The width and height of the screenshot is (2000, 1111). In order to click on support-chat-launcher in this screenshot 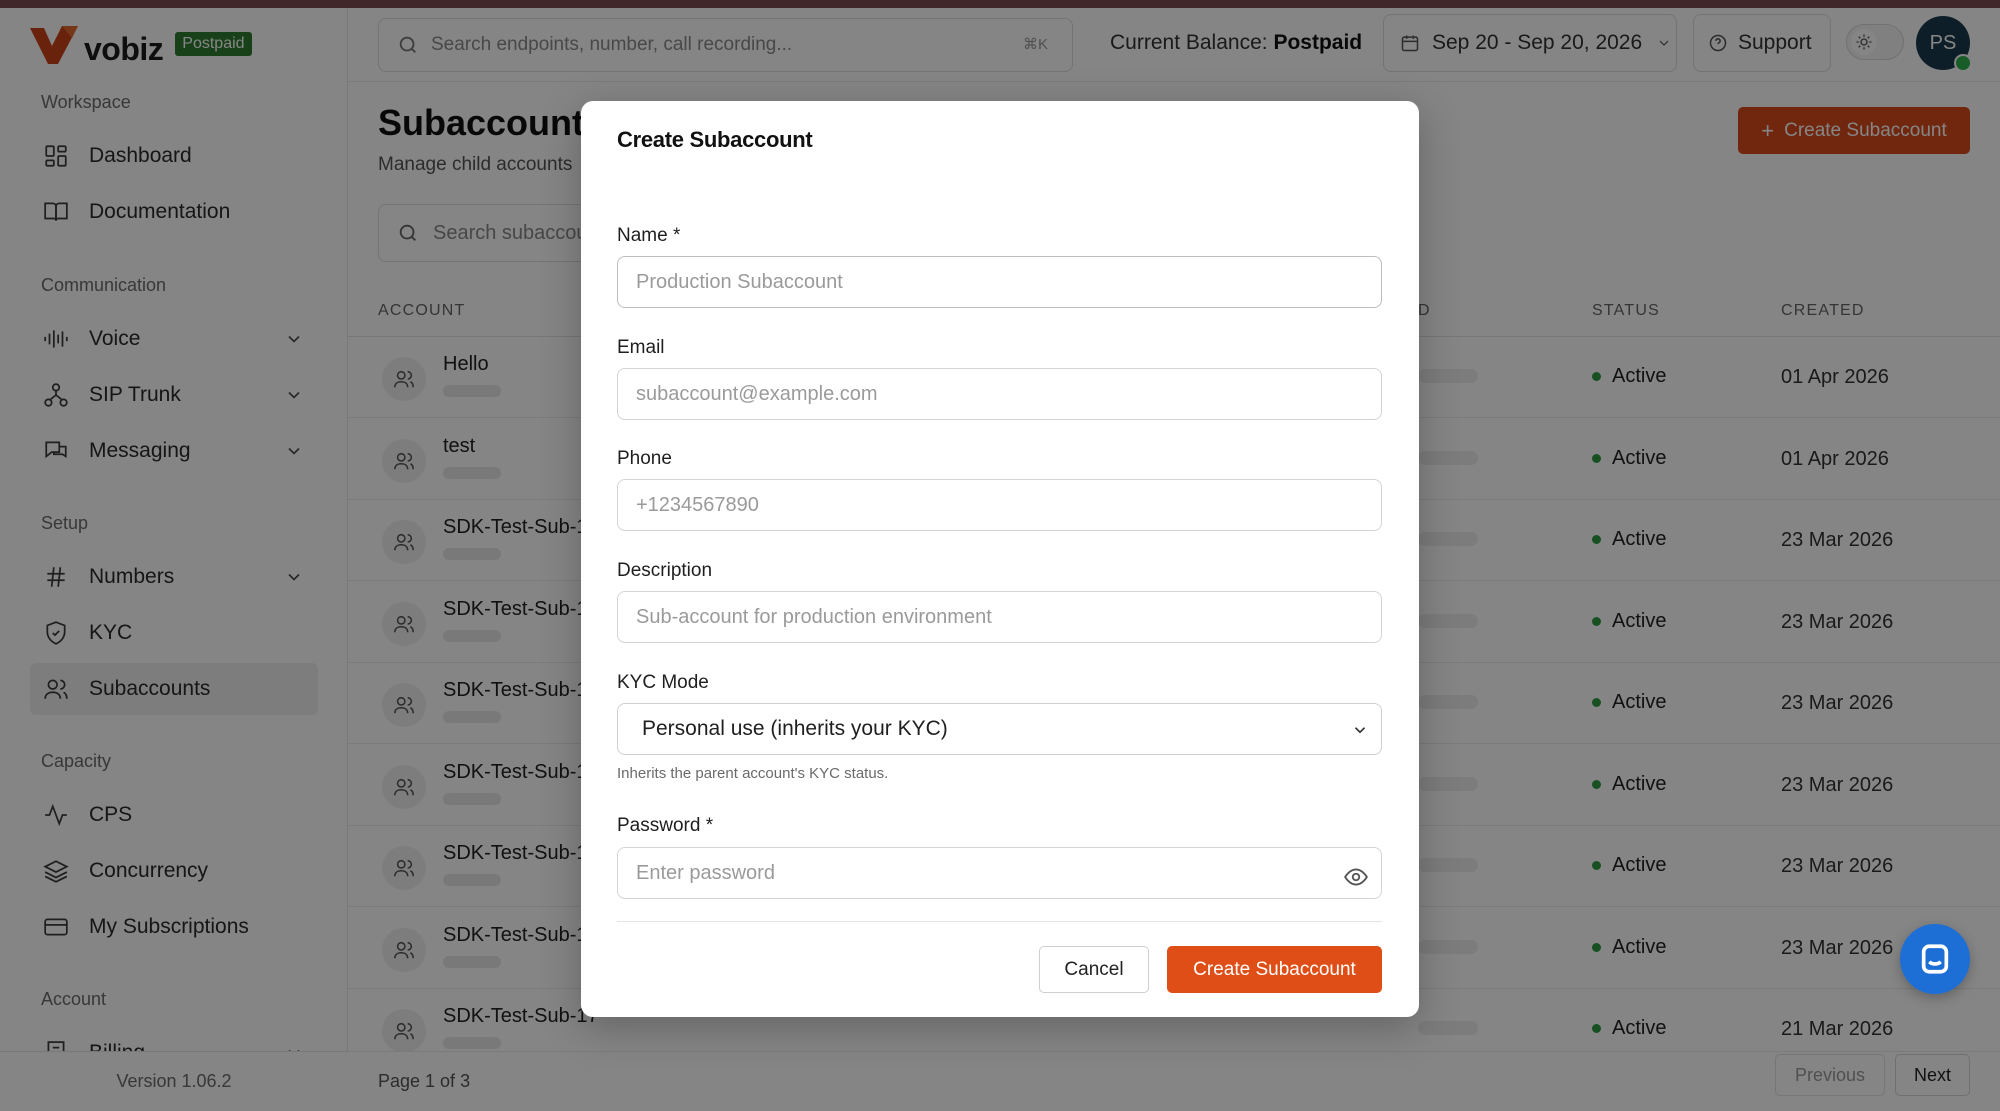, I will do `click(1935, 959)`.